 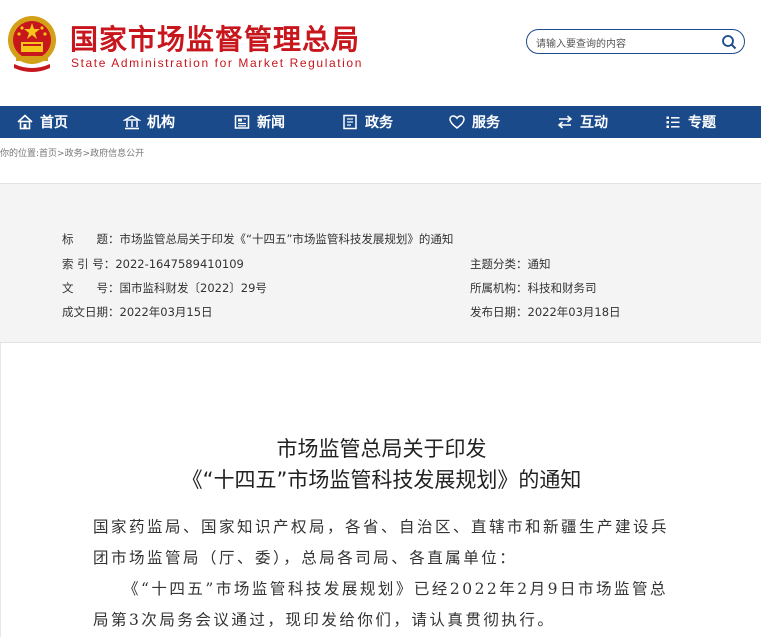 I want to click on info-index-label: 索 引 号：, so click(x=89, y=264).